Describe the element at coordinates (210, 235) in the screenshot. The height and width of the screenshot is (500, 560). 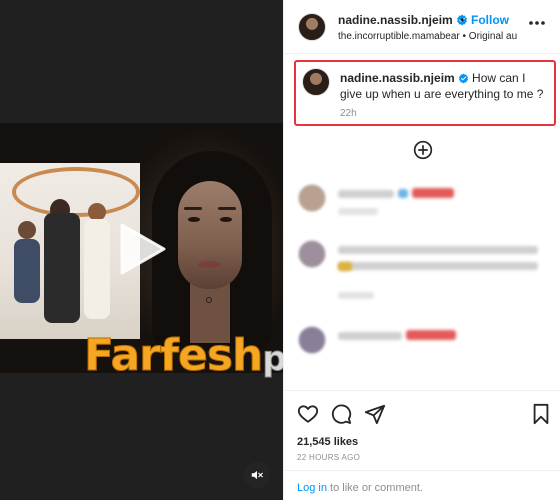
I see `video-face` at that location.